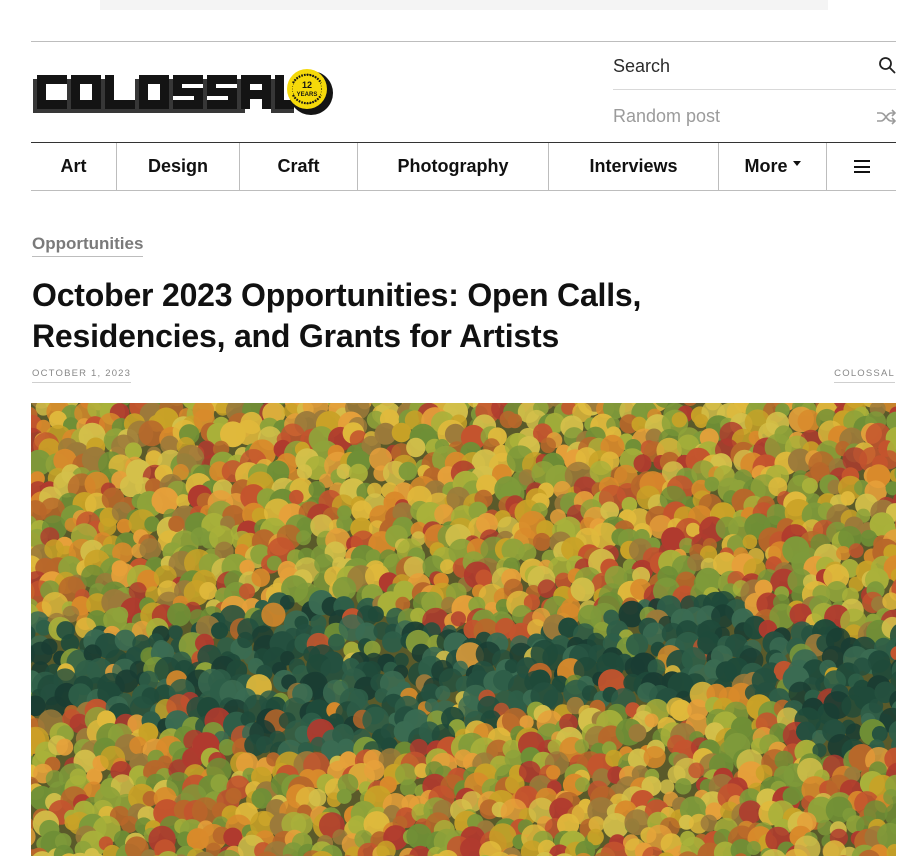 The image size is (924, 856). What do you see at coordinates (796, 163) in the screenshot?
I see `caret-down-icon` at bounding box center [796, 163].